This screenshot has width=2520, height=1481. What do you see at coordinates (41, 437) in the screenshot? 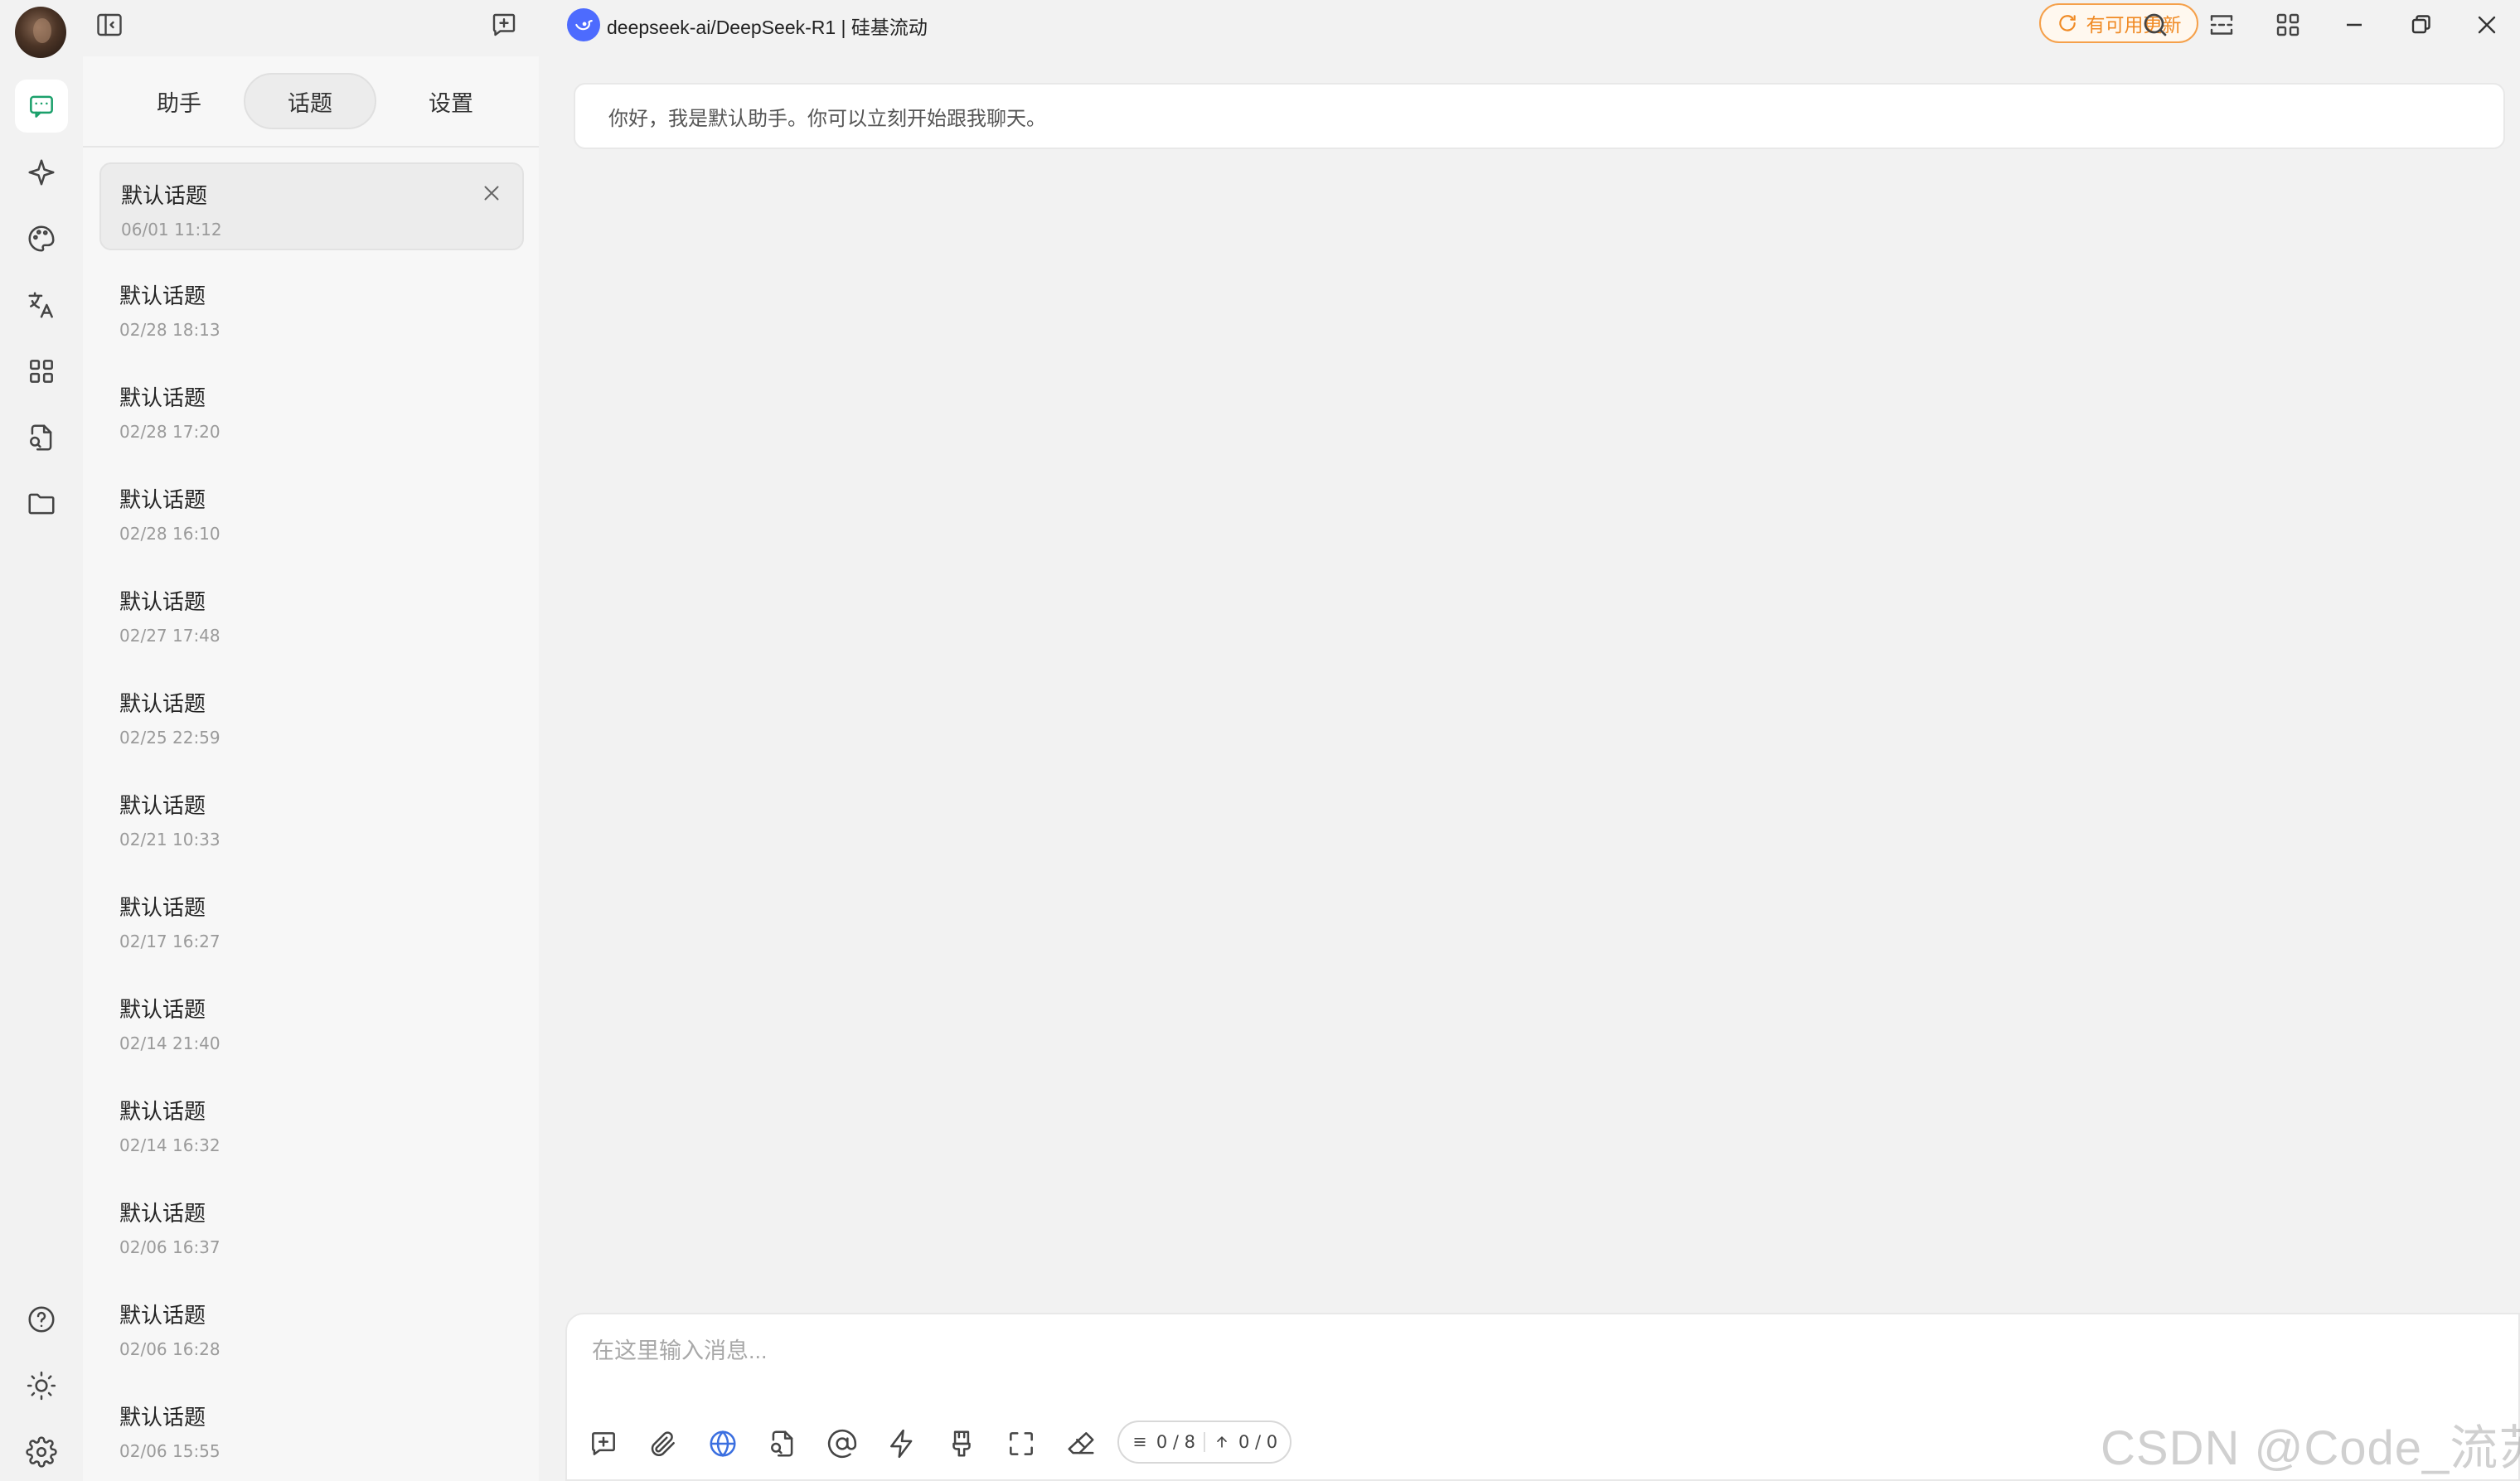
I see `file-search-icon` at bounding box center [41, 437].